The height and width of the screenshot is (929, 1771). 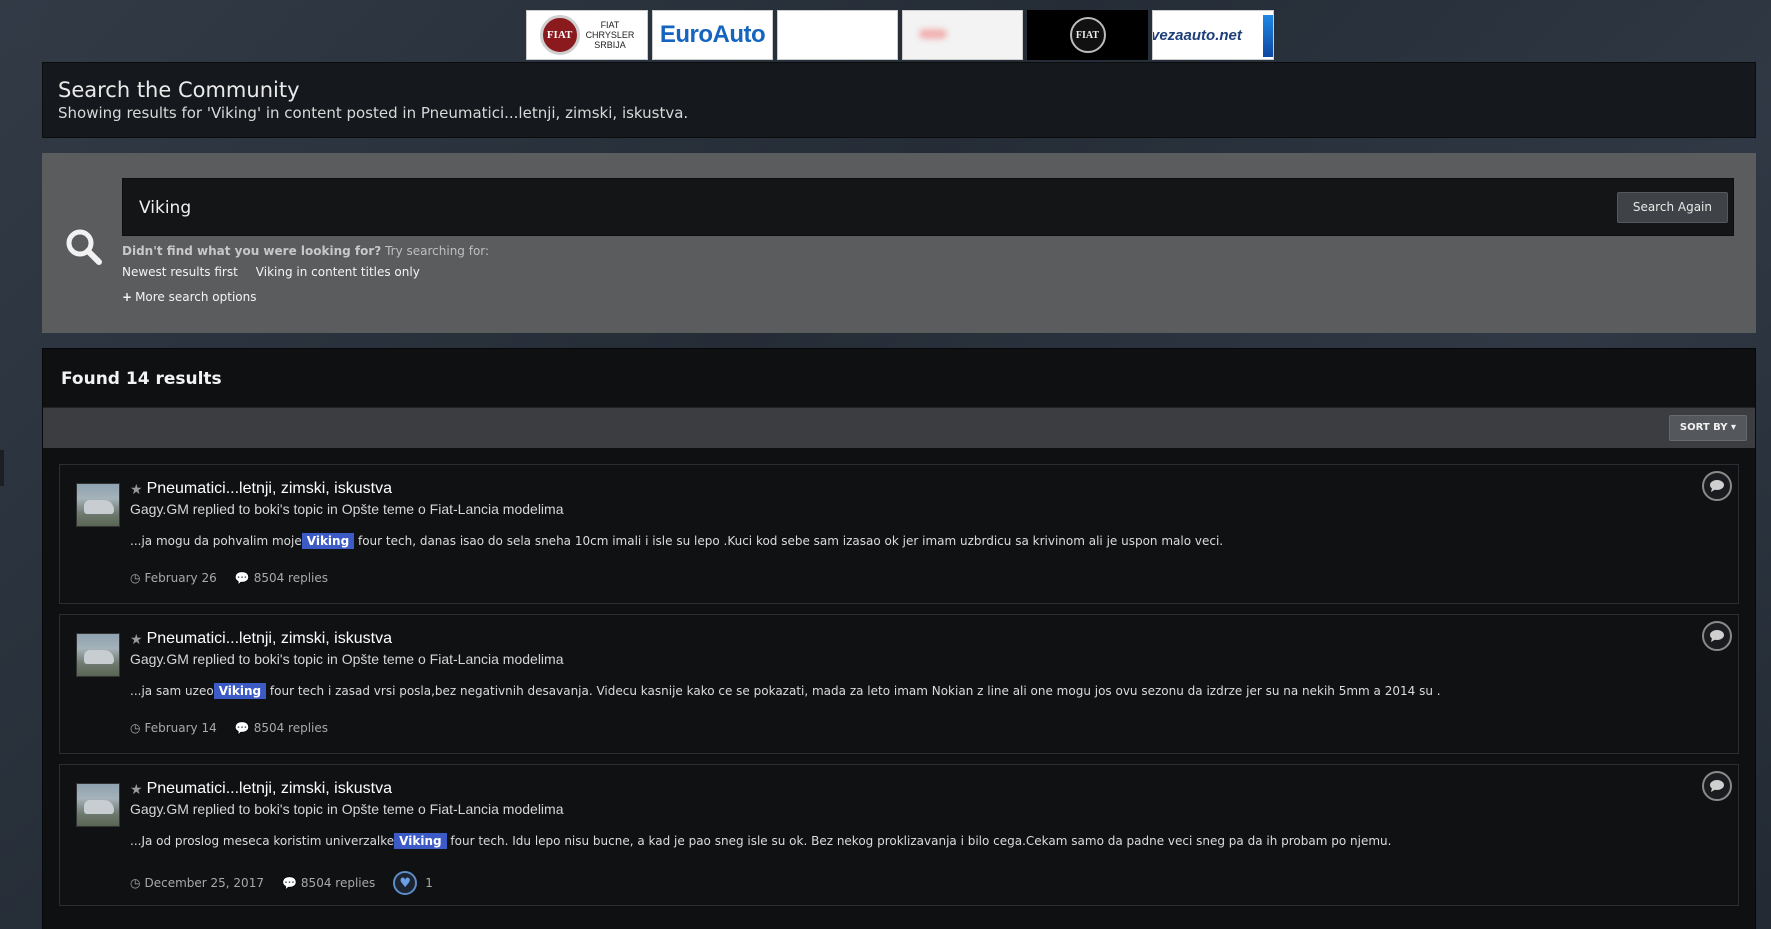 What do you see at coordinates (84, 247) in the screenshot?
I see `search-icon` at bounding box center [84, 247].